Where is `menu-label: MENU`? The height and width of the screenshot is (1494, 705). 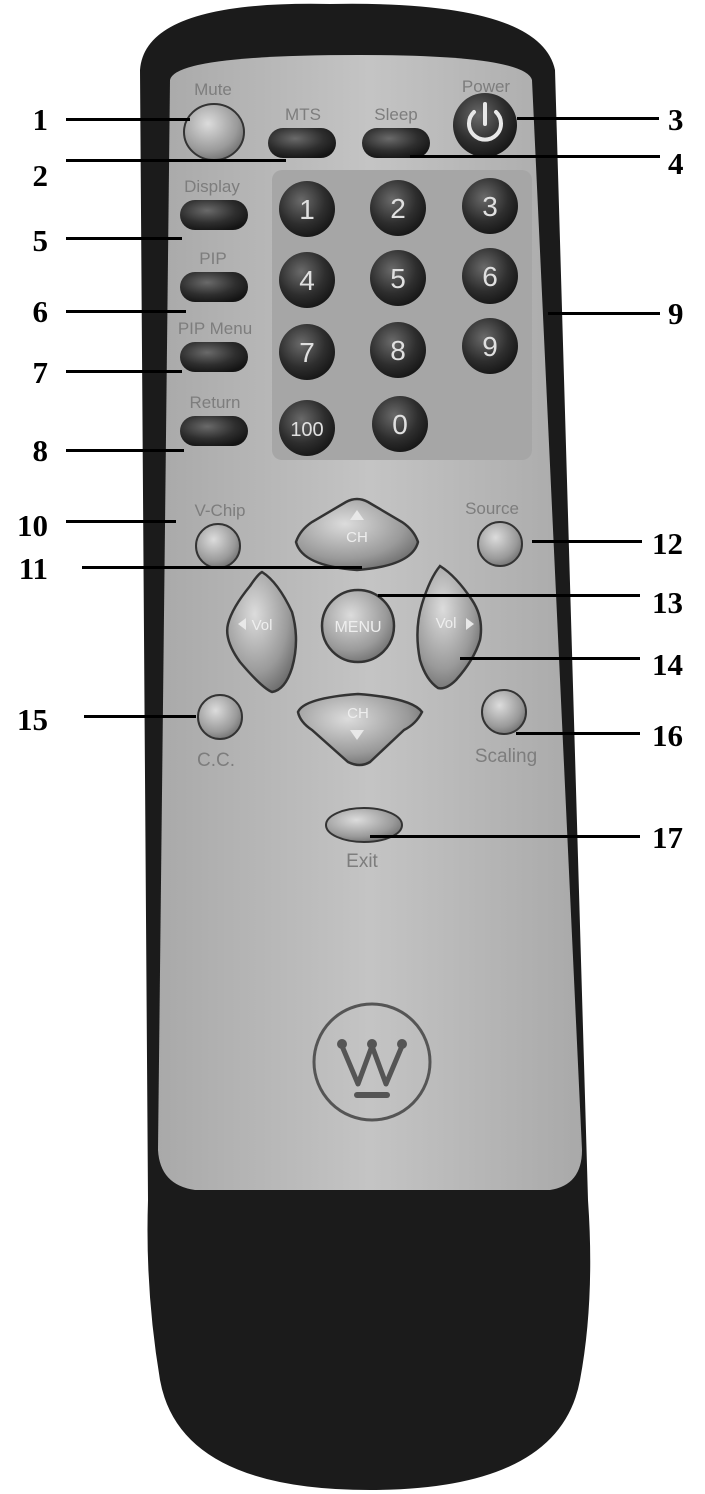 menu-label: MENU is located at coordinates (357, 627).